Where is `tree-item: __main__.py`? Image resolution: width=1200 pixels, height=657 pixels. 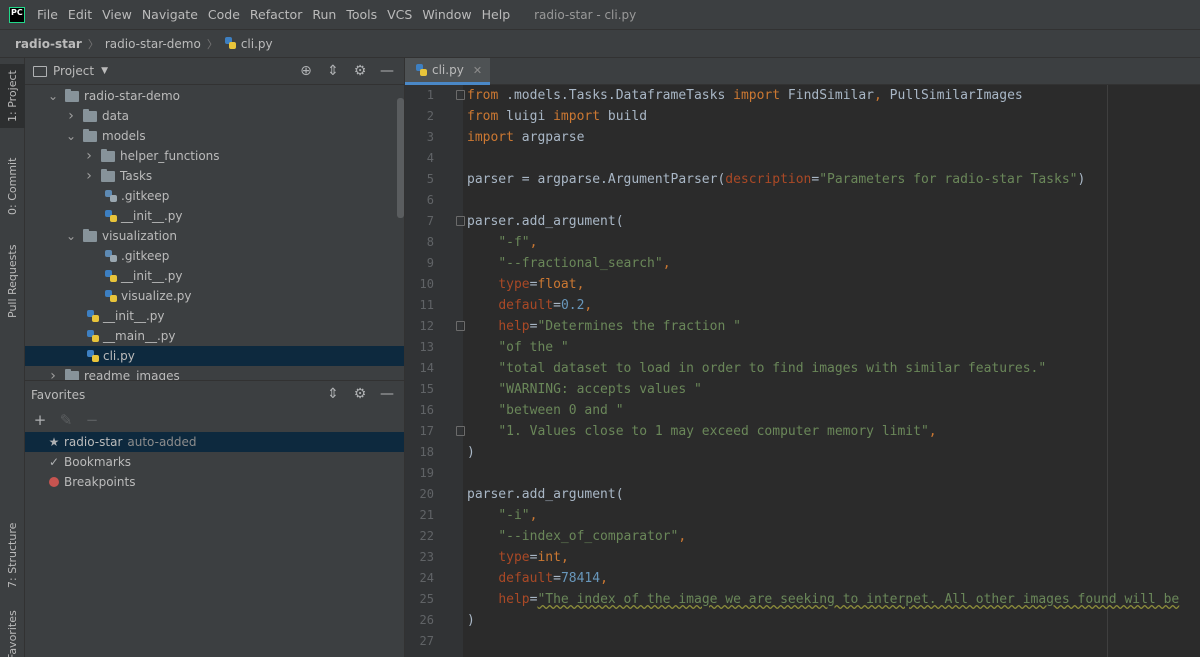
tree-item: __main__.py is located at coordinates (214, 336).